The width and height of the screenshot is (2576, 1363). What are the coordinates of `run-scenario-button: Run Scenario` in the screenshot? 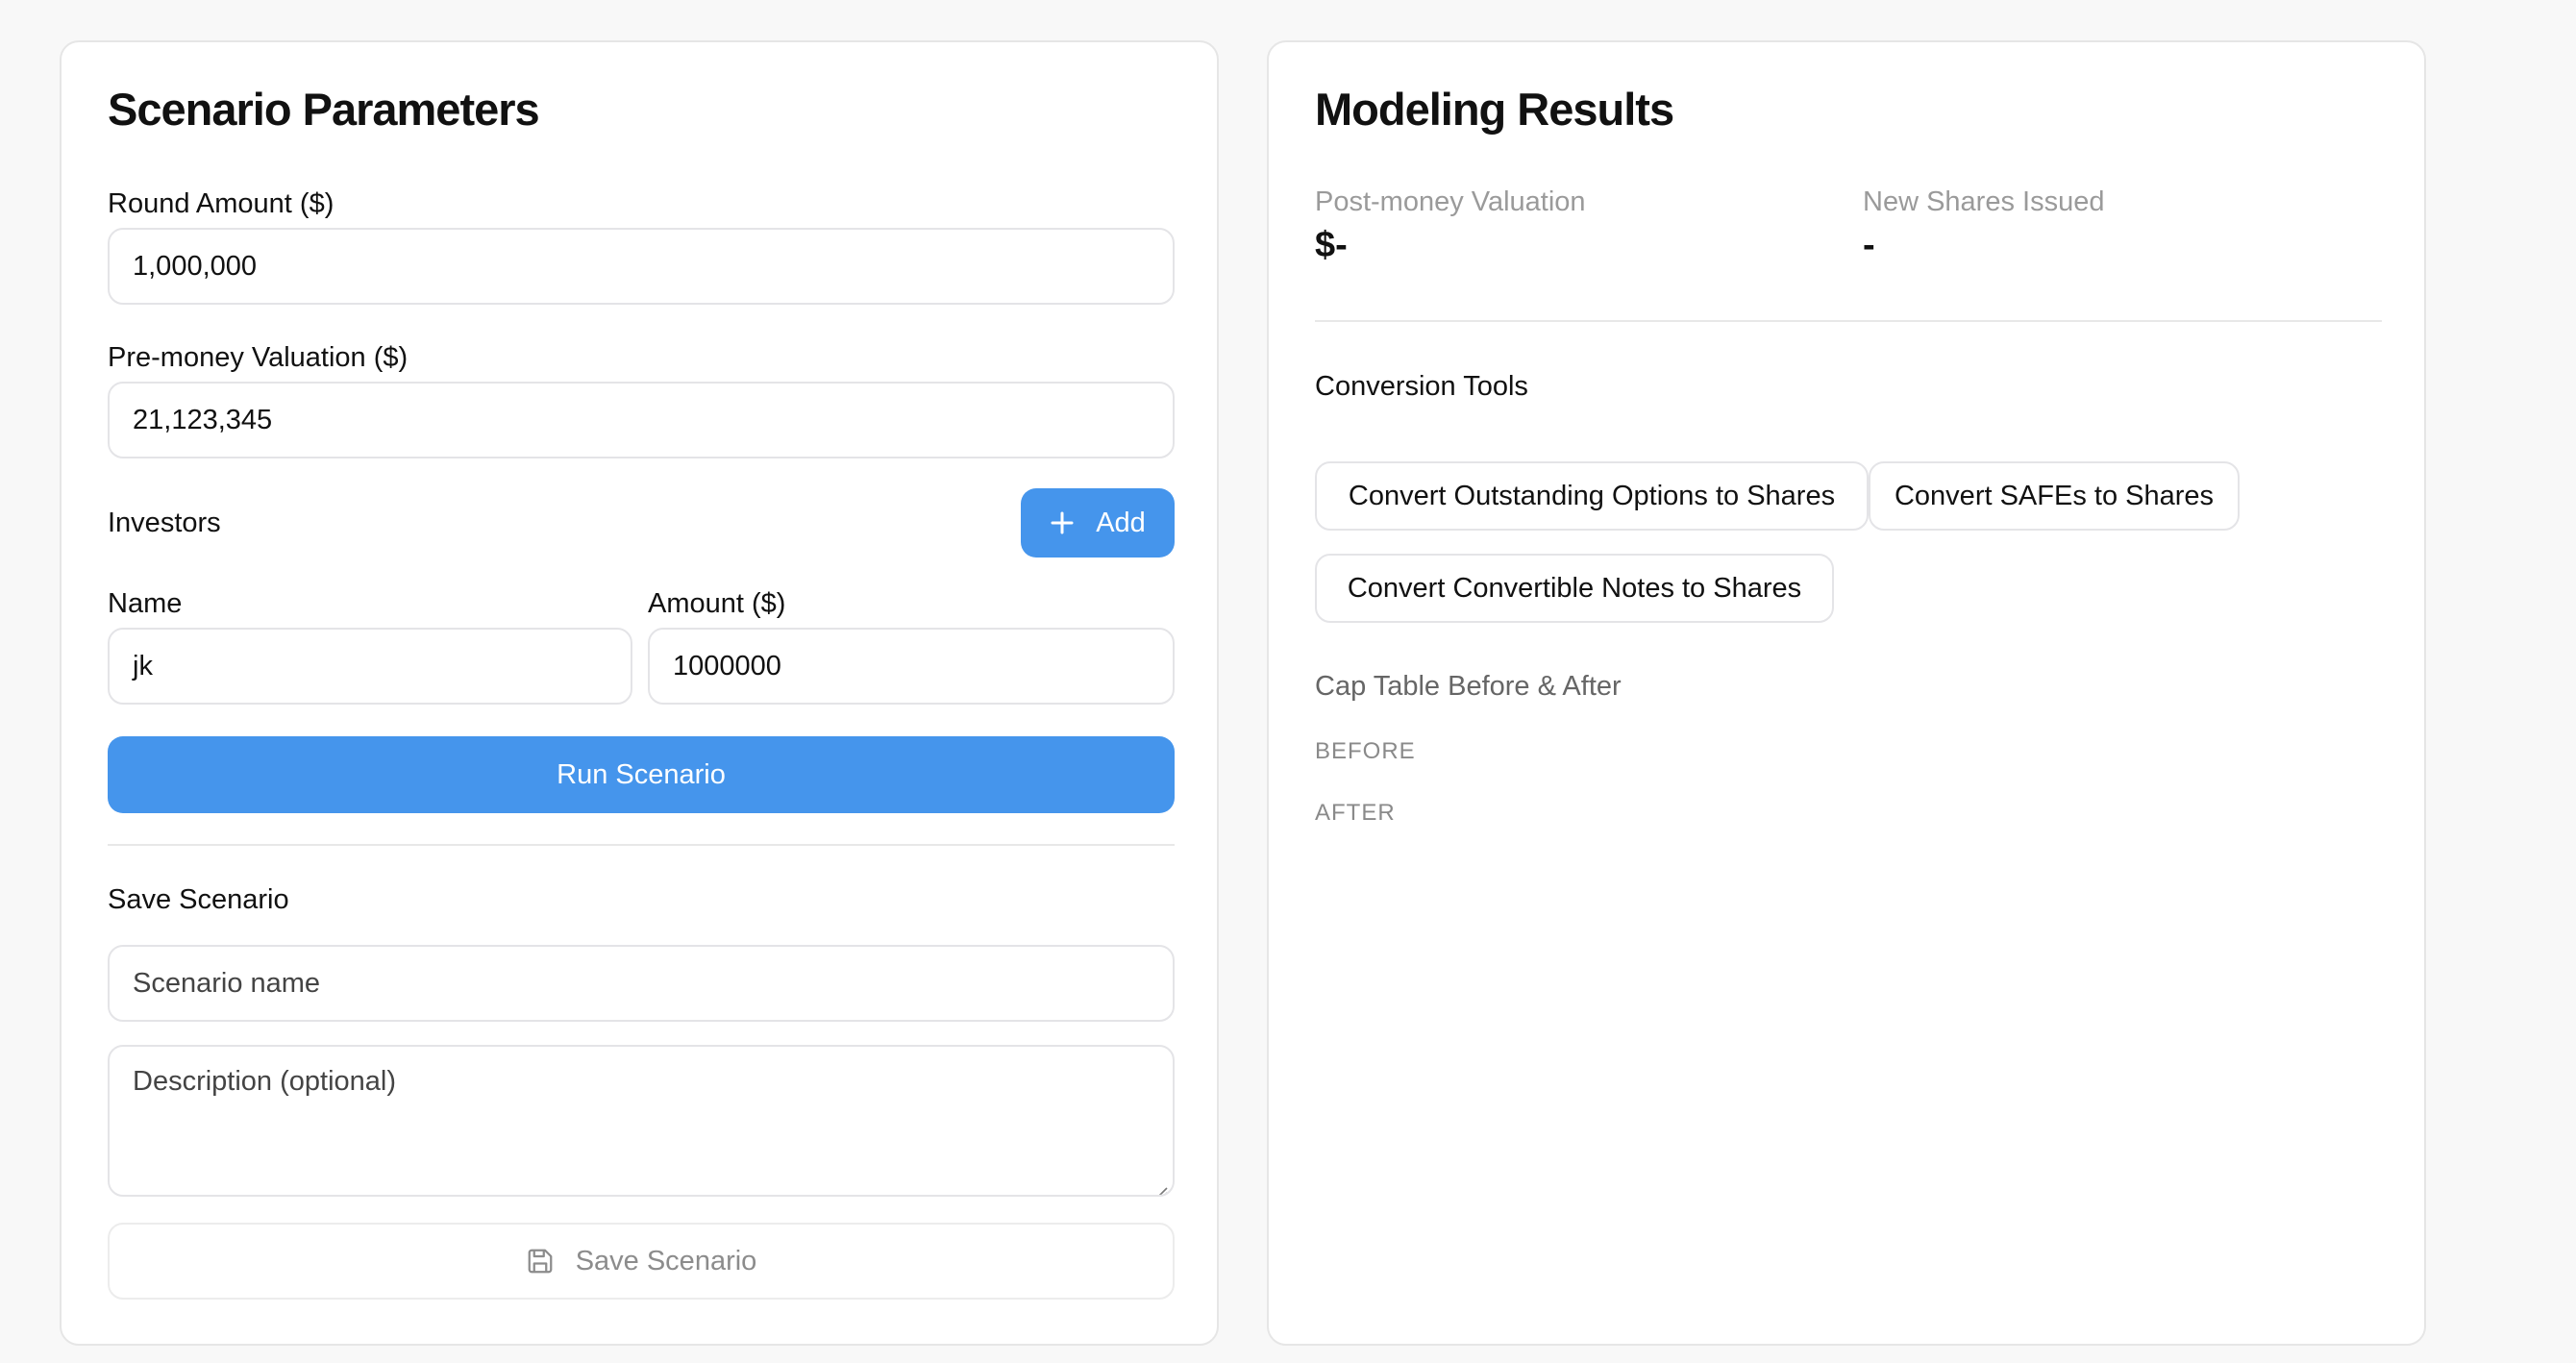 It's located at (642, 774).